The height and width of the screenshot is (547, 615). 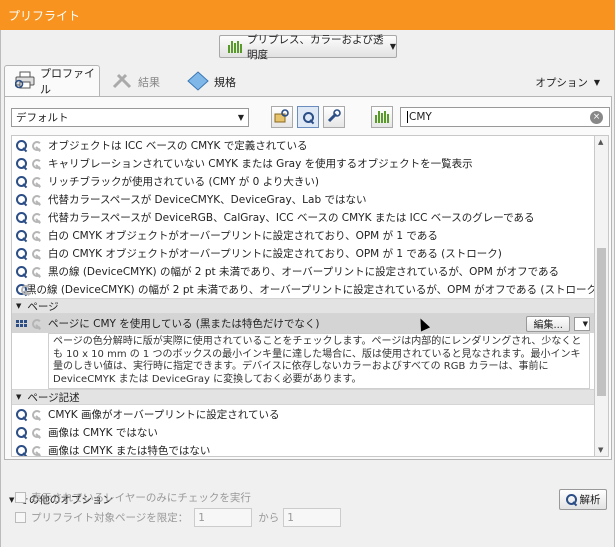 What do you see at coordinates (184, 181) in the screenshot?
I see `check-label: リッチブラックが使用されている (CMY が 0 より大きい)` at bounding box center [184, 181].